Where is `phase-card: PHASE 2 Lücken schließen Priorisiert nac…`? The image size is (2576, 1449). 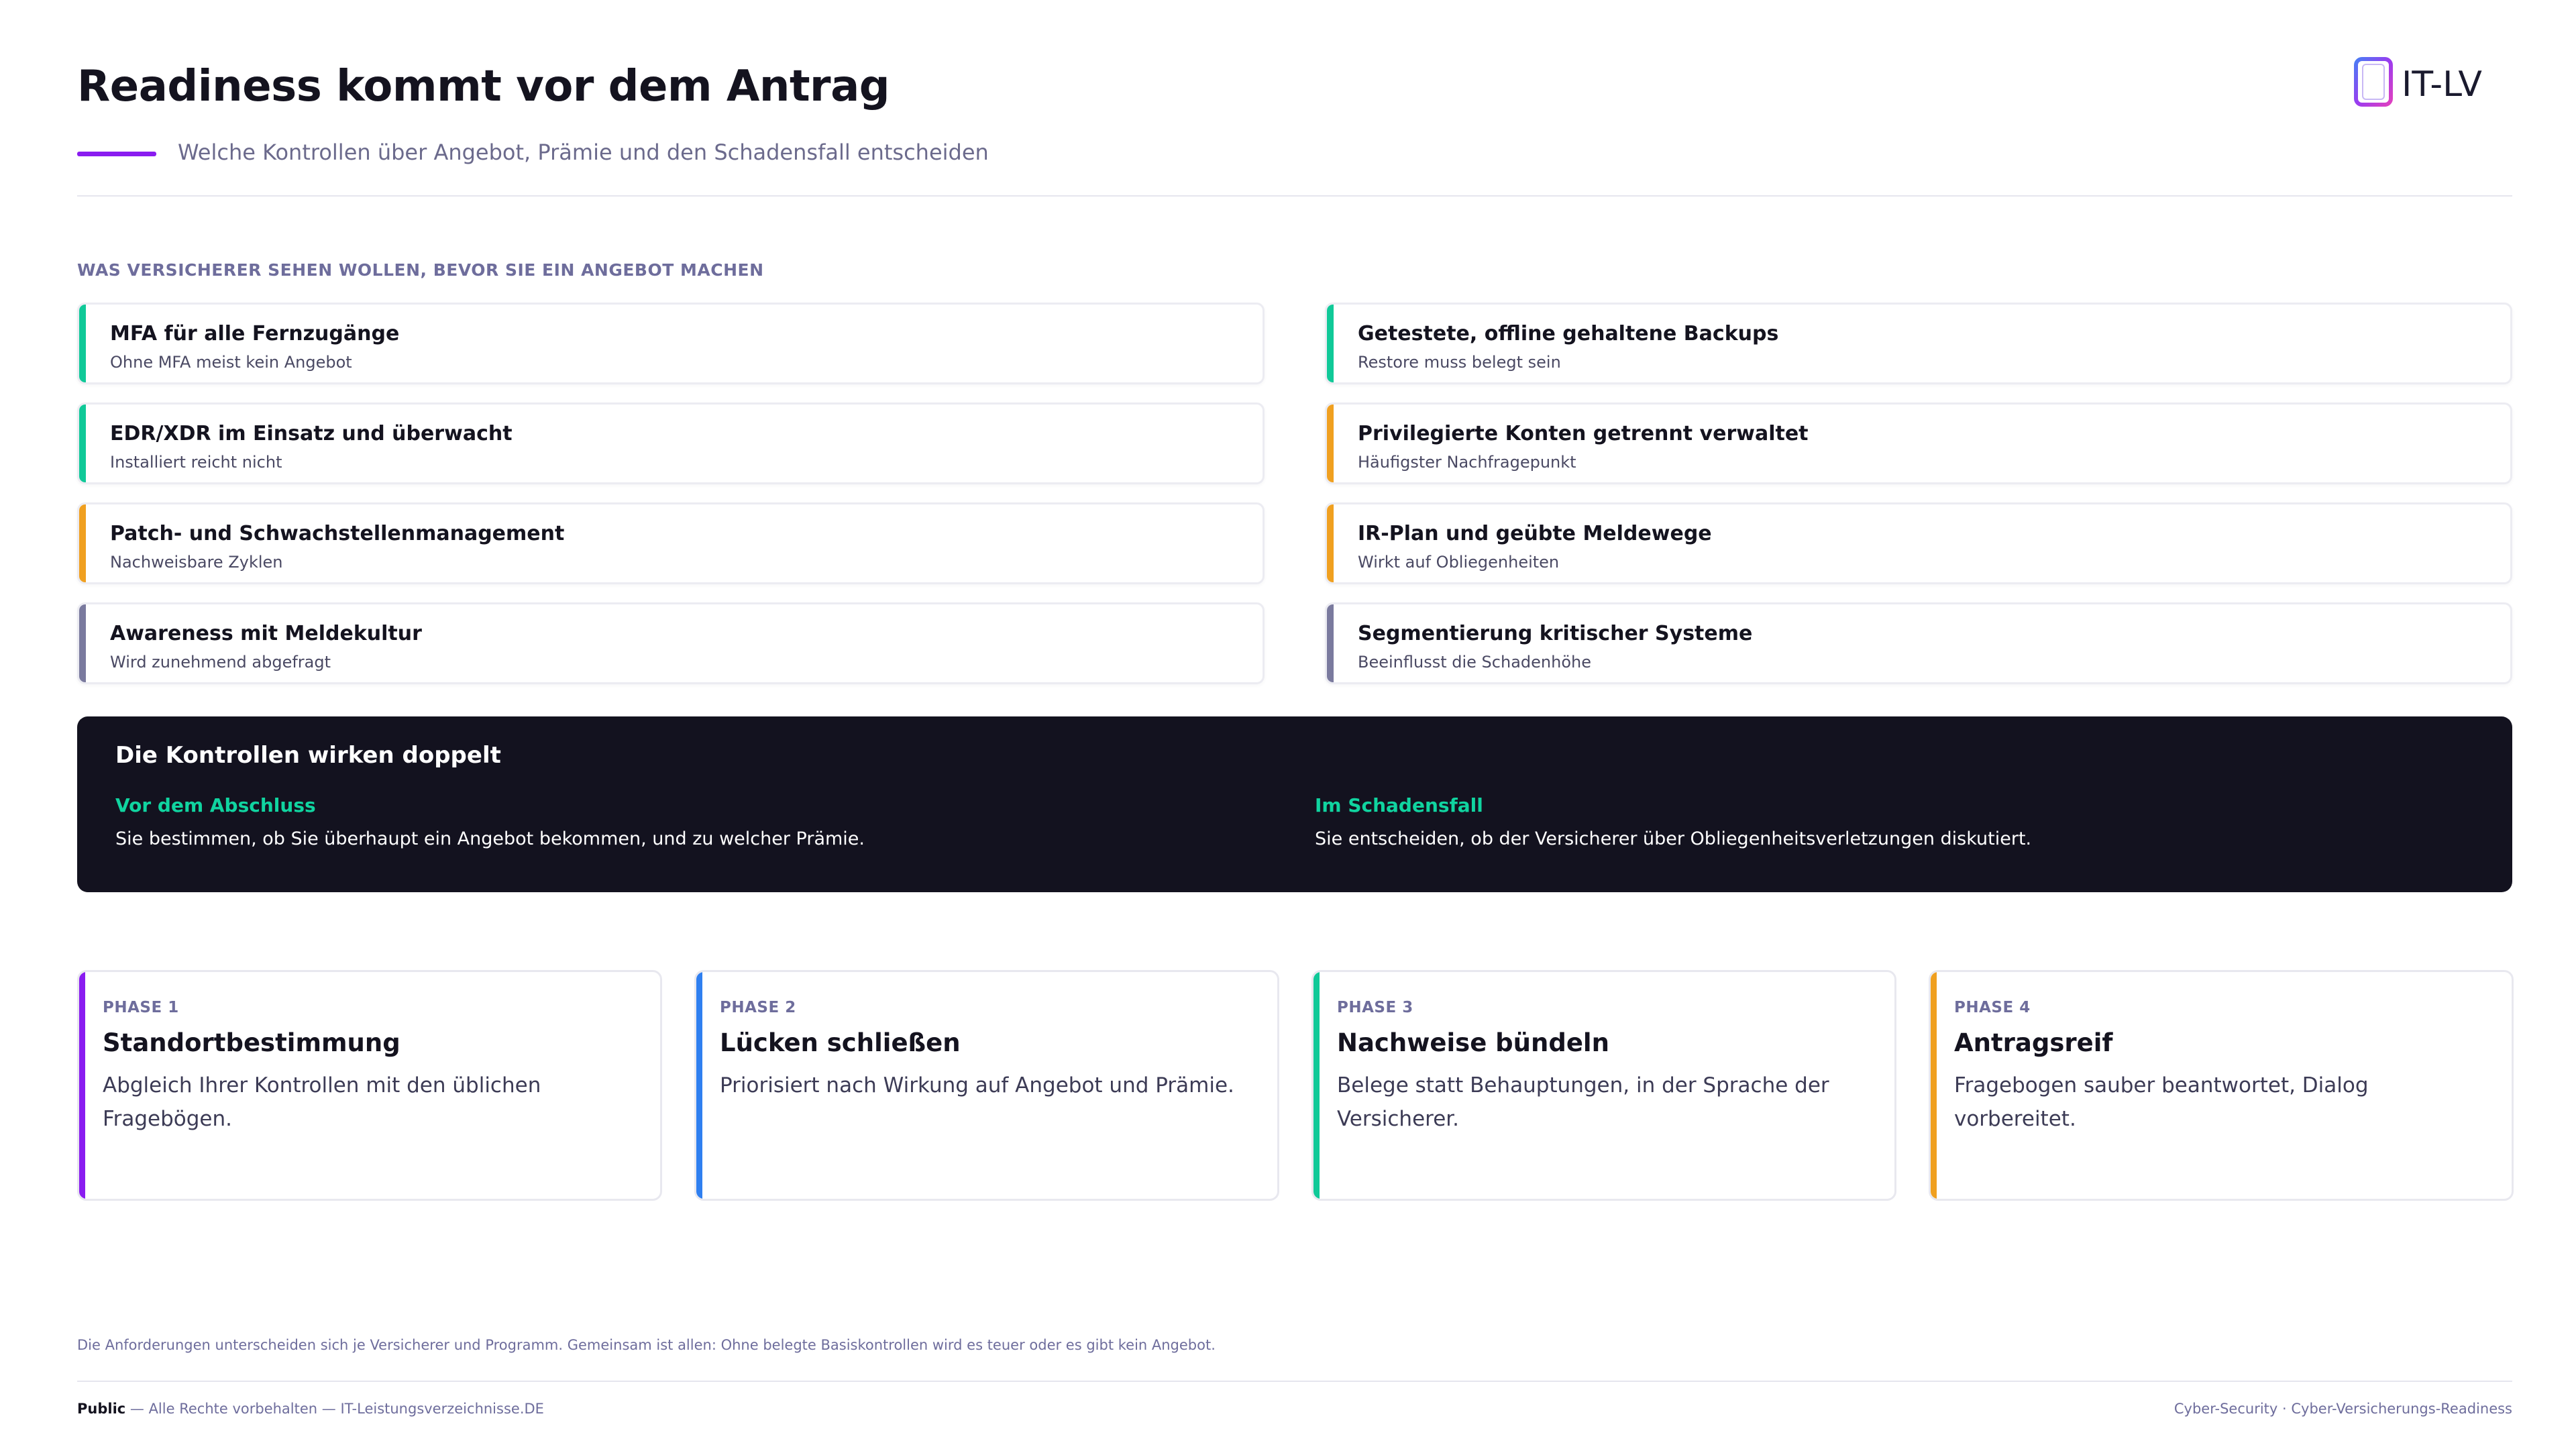 phase-card: PHASE 2 Lücken schließen Priorisiert nac… is located at coordinates (986, 1085).